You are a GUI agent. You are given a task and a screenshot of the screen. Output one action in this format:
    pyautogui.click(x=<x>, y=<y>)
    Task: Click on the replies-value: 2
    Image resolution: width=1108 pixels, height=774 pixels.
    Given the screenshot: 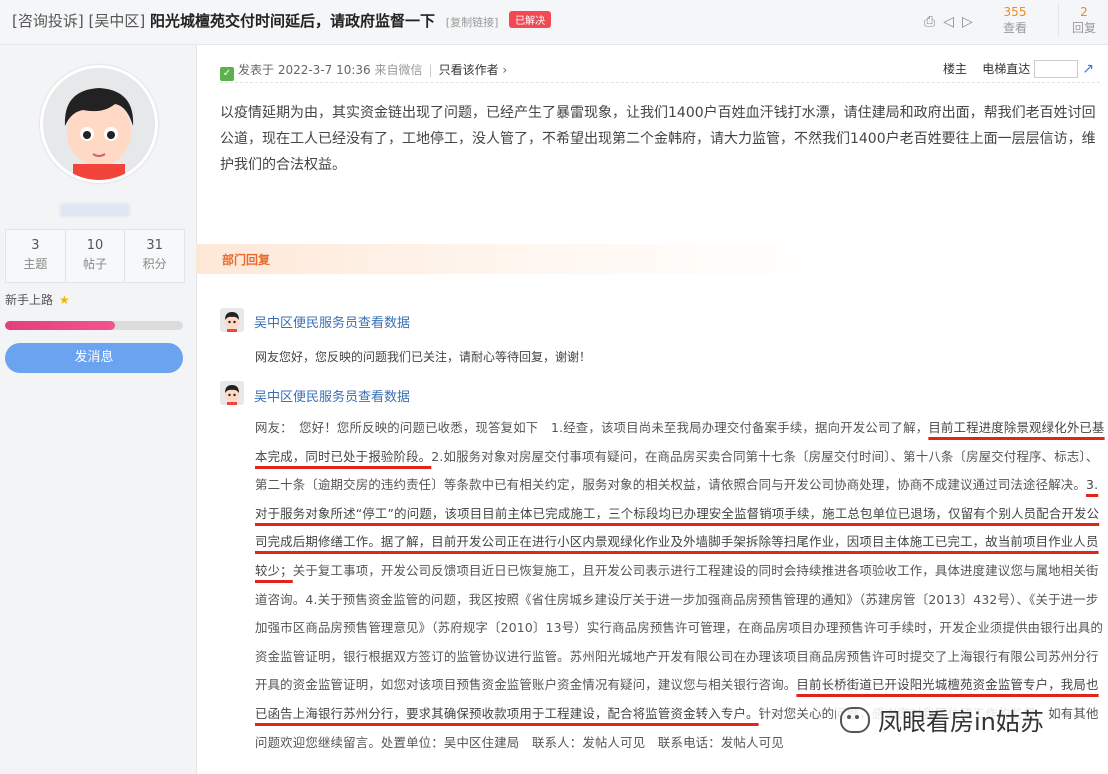 What is the action you would take?
    pyautogui.click(x=1084, y=12)
    